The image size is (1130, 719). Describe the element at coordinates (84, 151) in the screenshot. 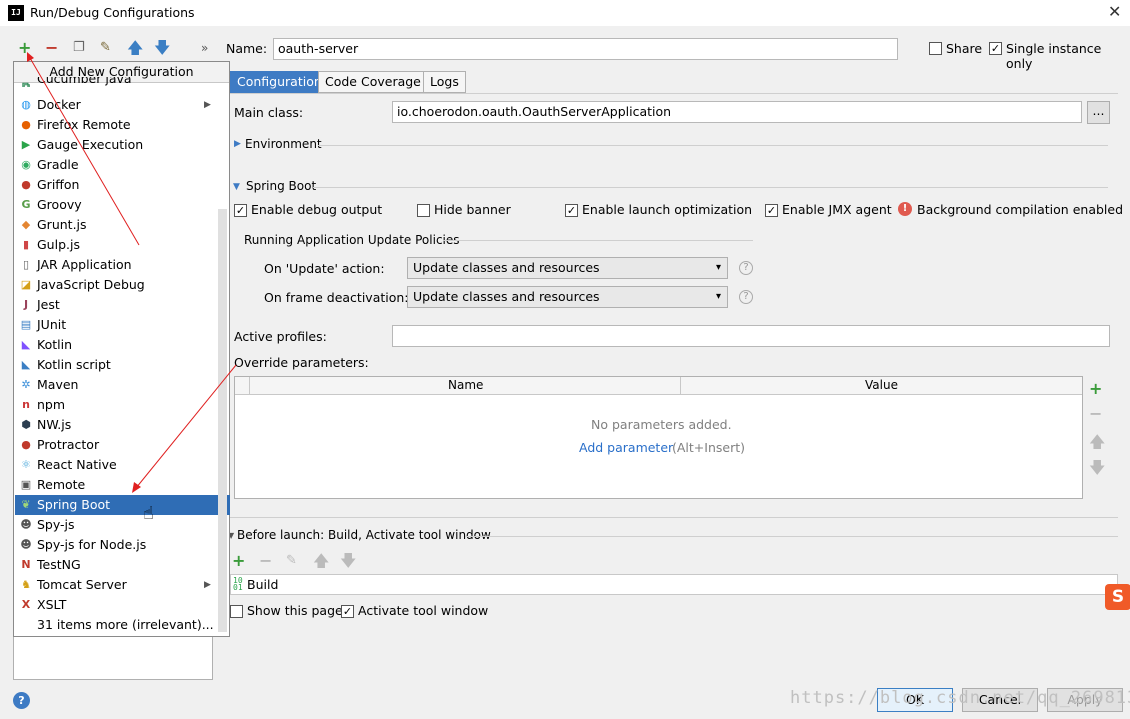

I see `arrow-to-add-button` at that location.